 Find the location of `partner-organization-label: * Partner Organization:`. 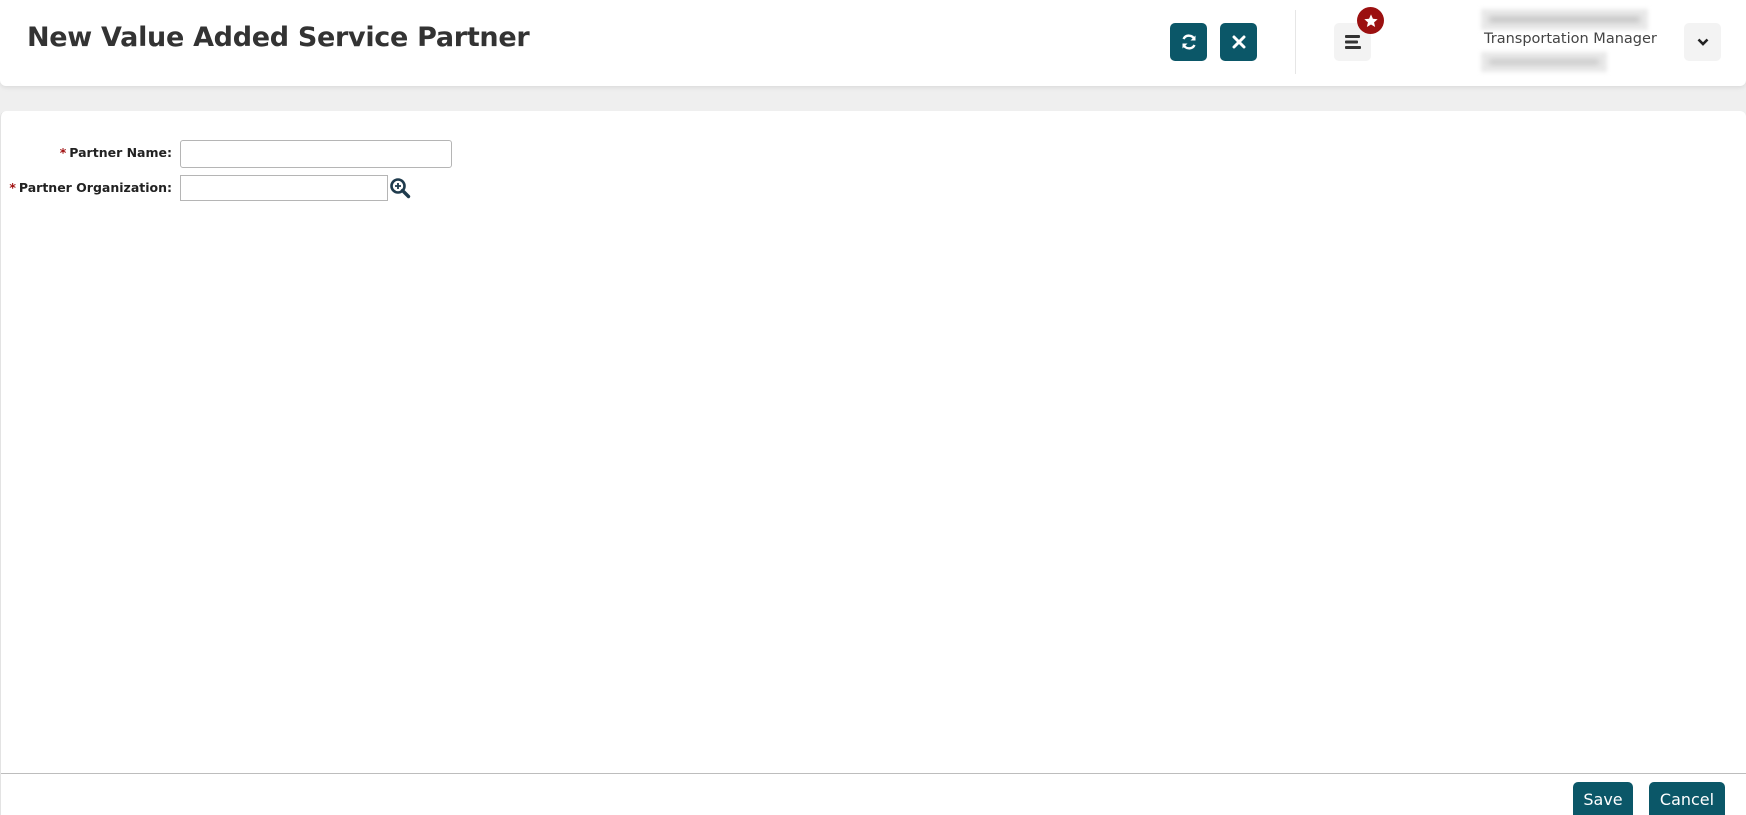

partner-organization-label: * Partner Organization: is located at coordinates (90, 187).